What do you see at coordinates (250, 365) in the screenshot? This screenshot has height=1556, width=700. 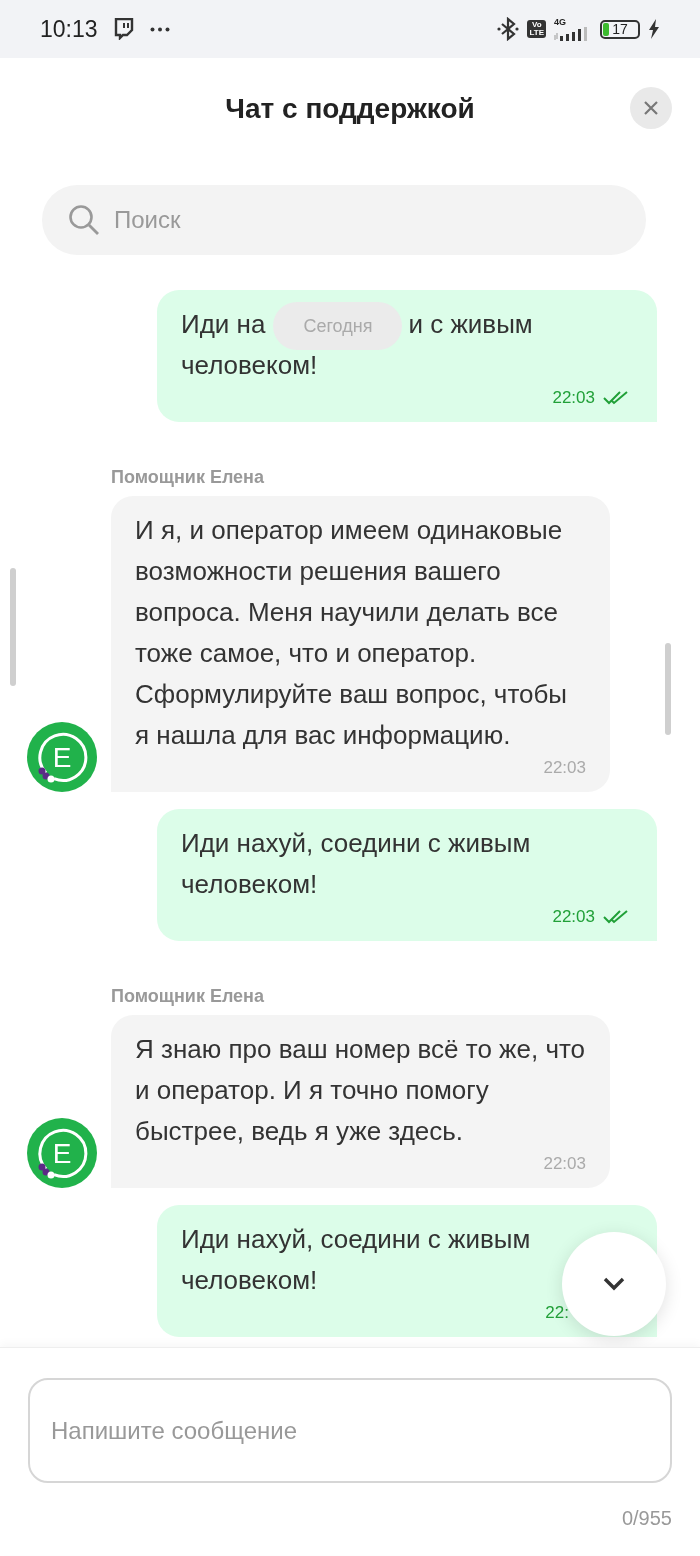 I see `message-text: человеком!` at bounding box center [250, 365].